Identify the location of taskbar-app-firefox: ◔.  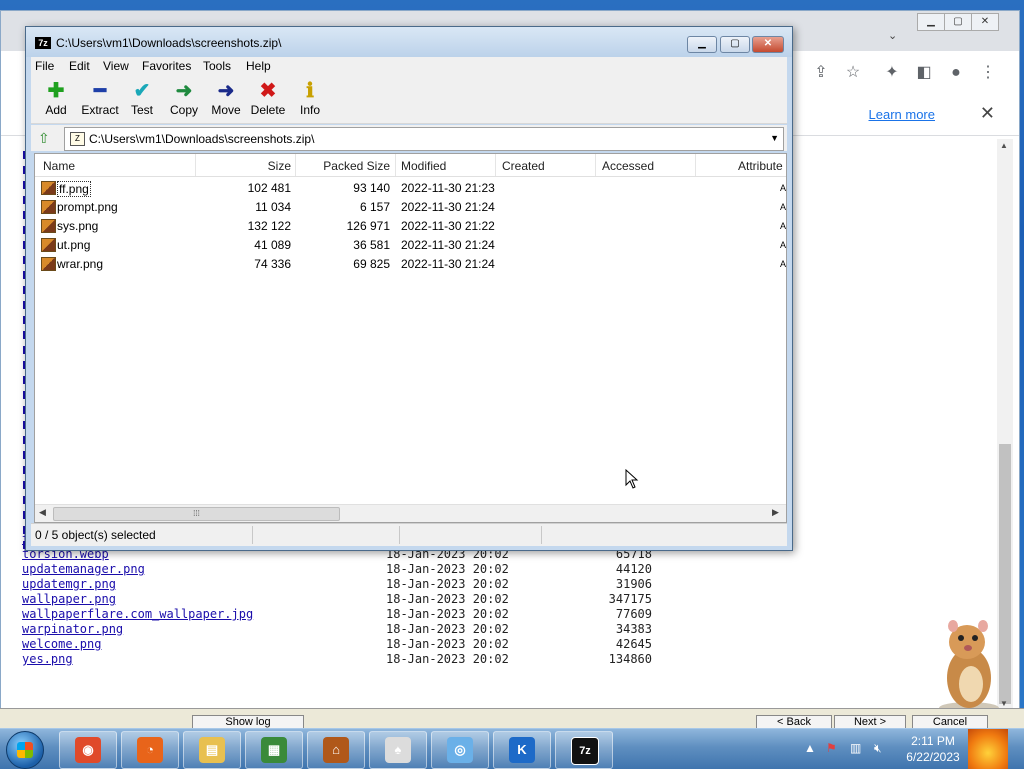
(150, 750).